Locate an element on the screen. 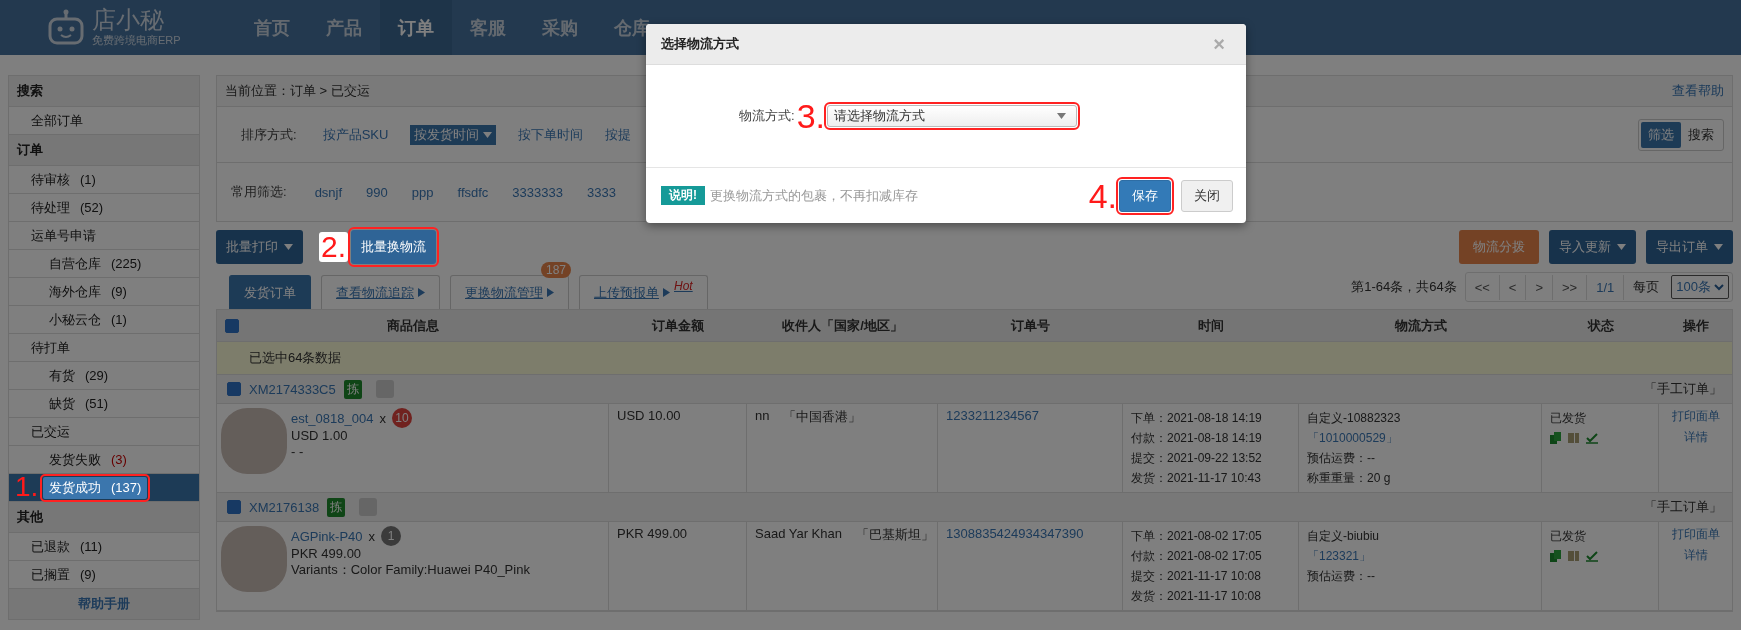 The width and height of the screenshot is (1741, 630). tab: 查看物流追踪 is located at coordinates (380, 292).